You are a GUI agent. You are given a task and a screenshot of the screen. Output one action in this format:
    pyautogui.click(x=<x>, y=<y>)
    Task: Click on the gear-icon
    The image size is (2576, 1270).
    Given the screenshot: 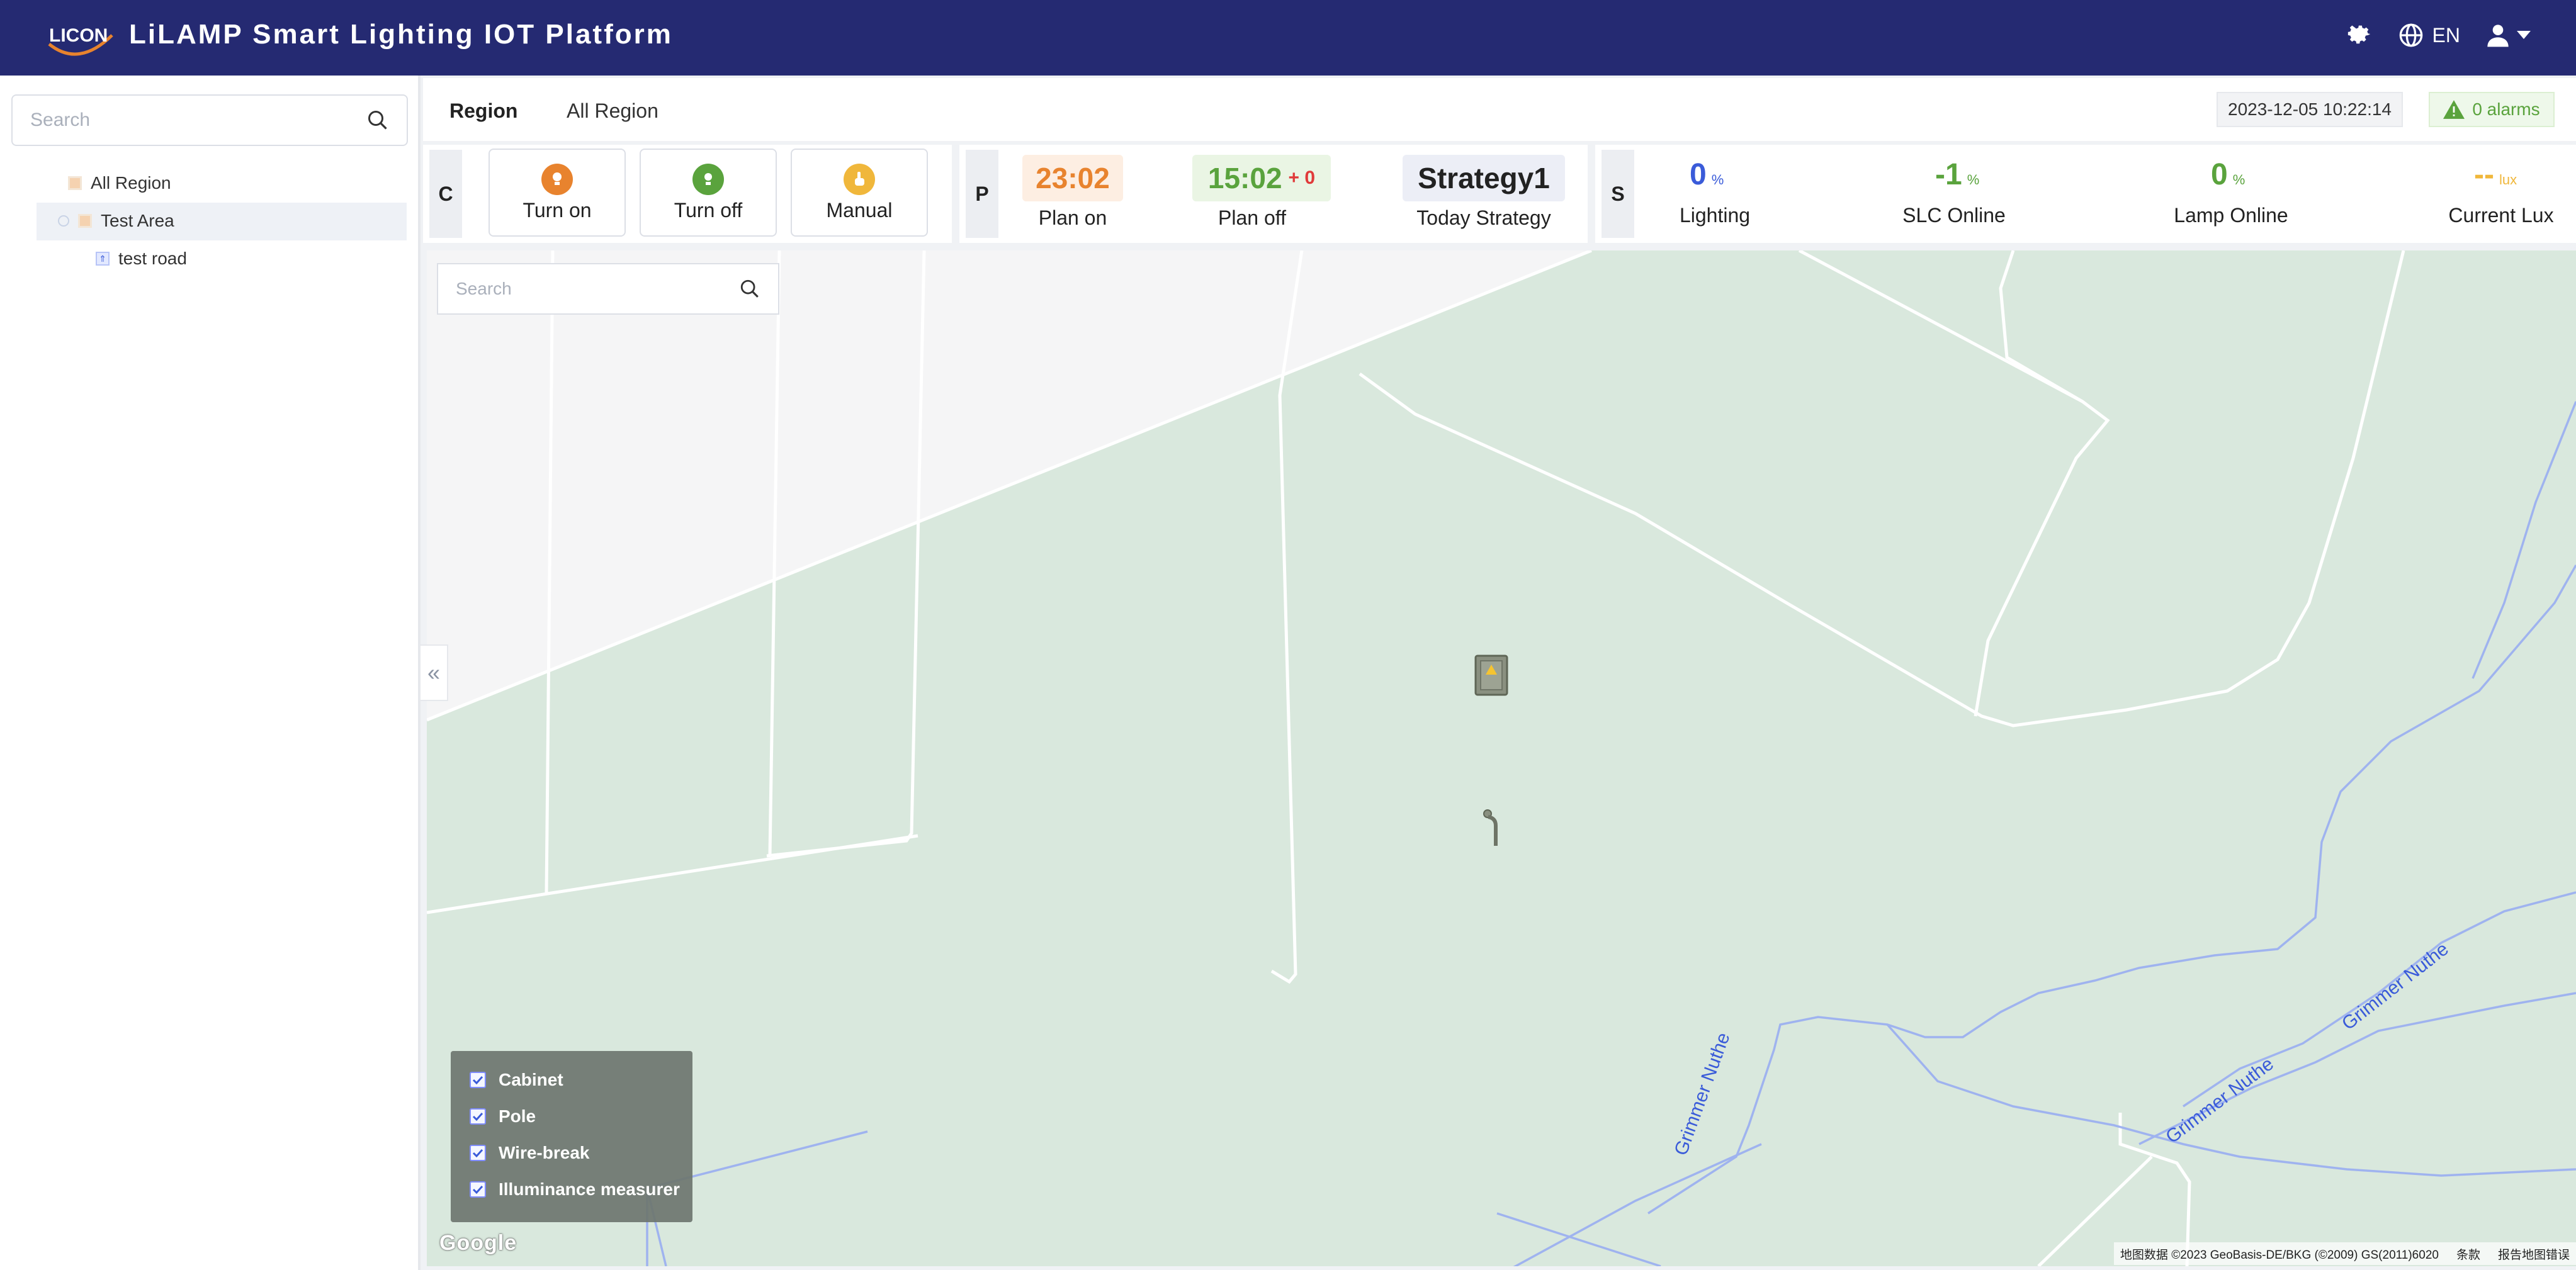 What is the action you would take?
    pyautogui.click(x=2359, y=35)
    